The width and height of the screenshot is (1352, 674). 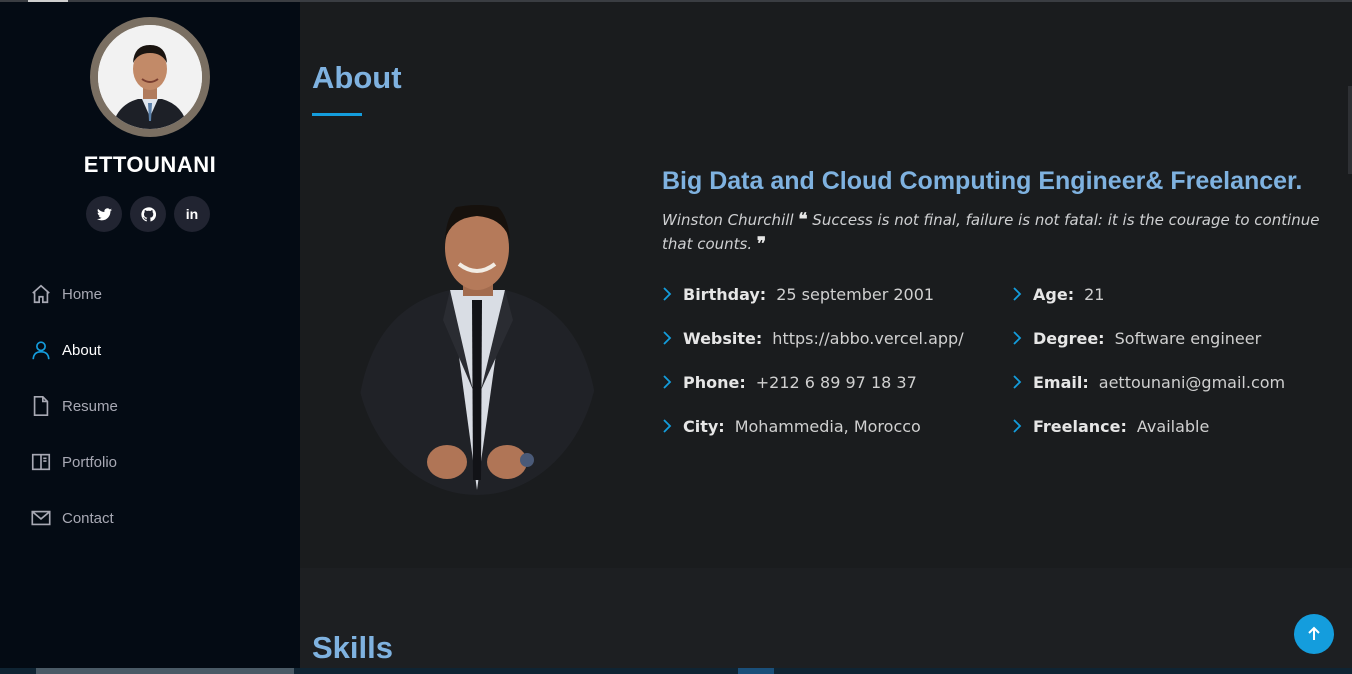 I want to click on info-age: Age: 21, so click(x=1148, y=294).